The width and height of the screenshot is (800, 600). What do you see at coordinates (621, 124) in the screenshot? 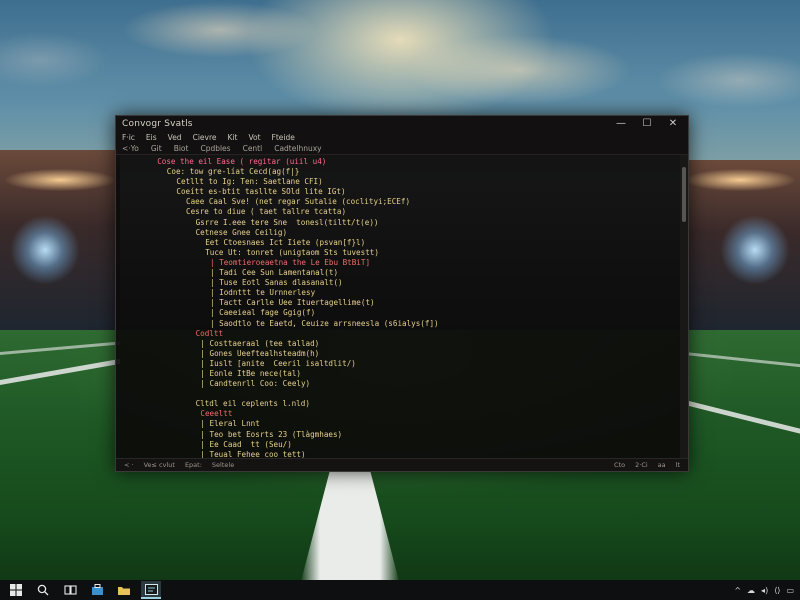
I see `minimize-button: —` at bounding box center [621, 124].